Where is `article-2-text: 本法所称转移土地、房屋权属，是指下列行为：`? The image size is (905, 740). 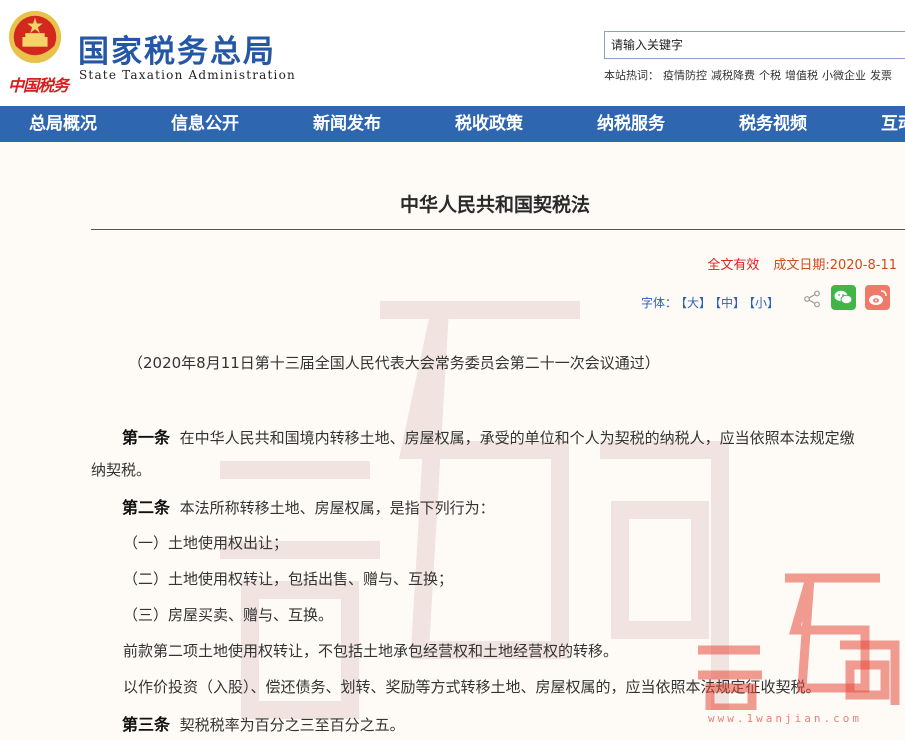 article-2-text: 本法所称转移土地、房屋权属，是指下列行为： is located at coordinates (337, 508).